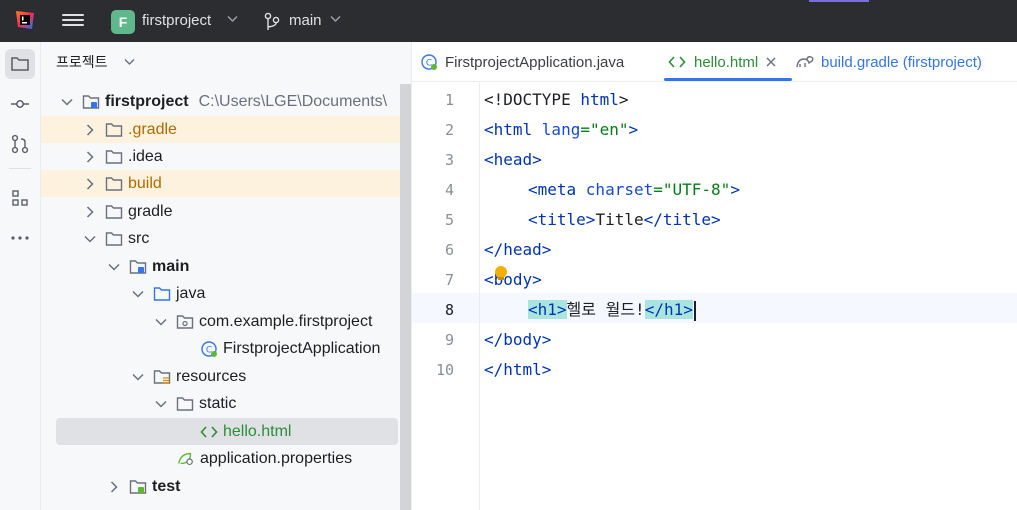  What do you see at coordinates (25, 20) in the screenshot?
I see `intellij-logo-icon` at bounding box center [25, 20].